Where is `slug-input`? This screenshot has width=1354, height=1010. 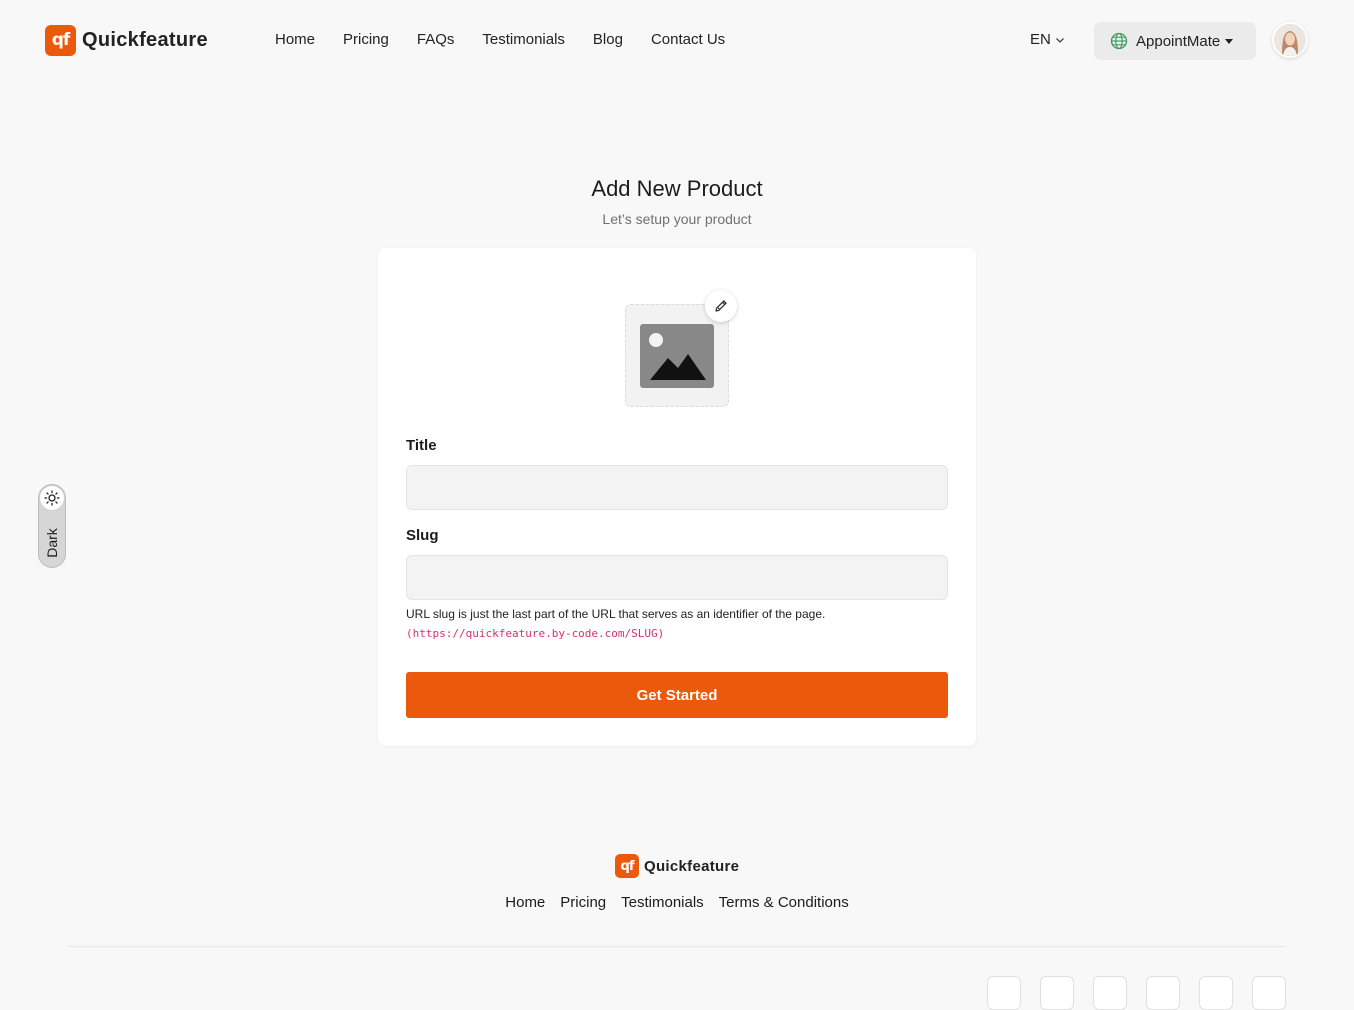 slug-input is located at coordinates (677, 577).